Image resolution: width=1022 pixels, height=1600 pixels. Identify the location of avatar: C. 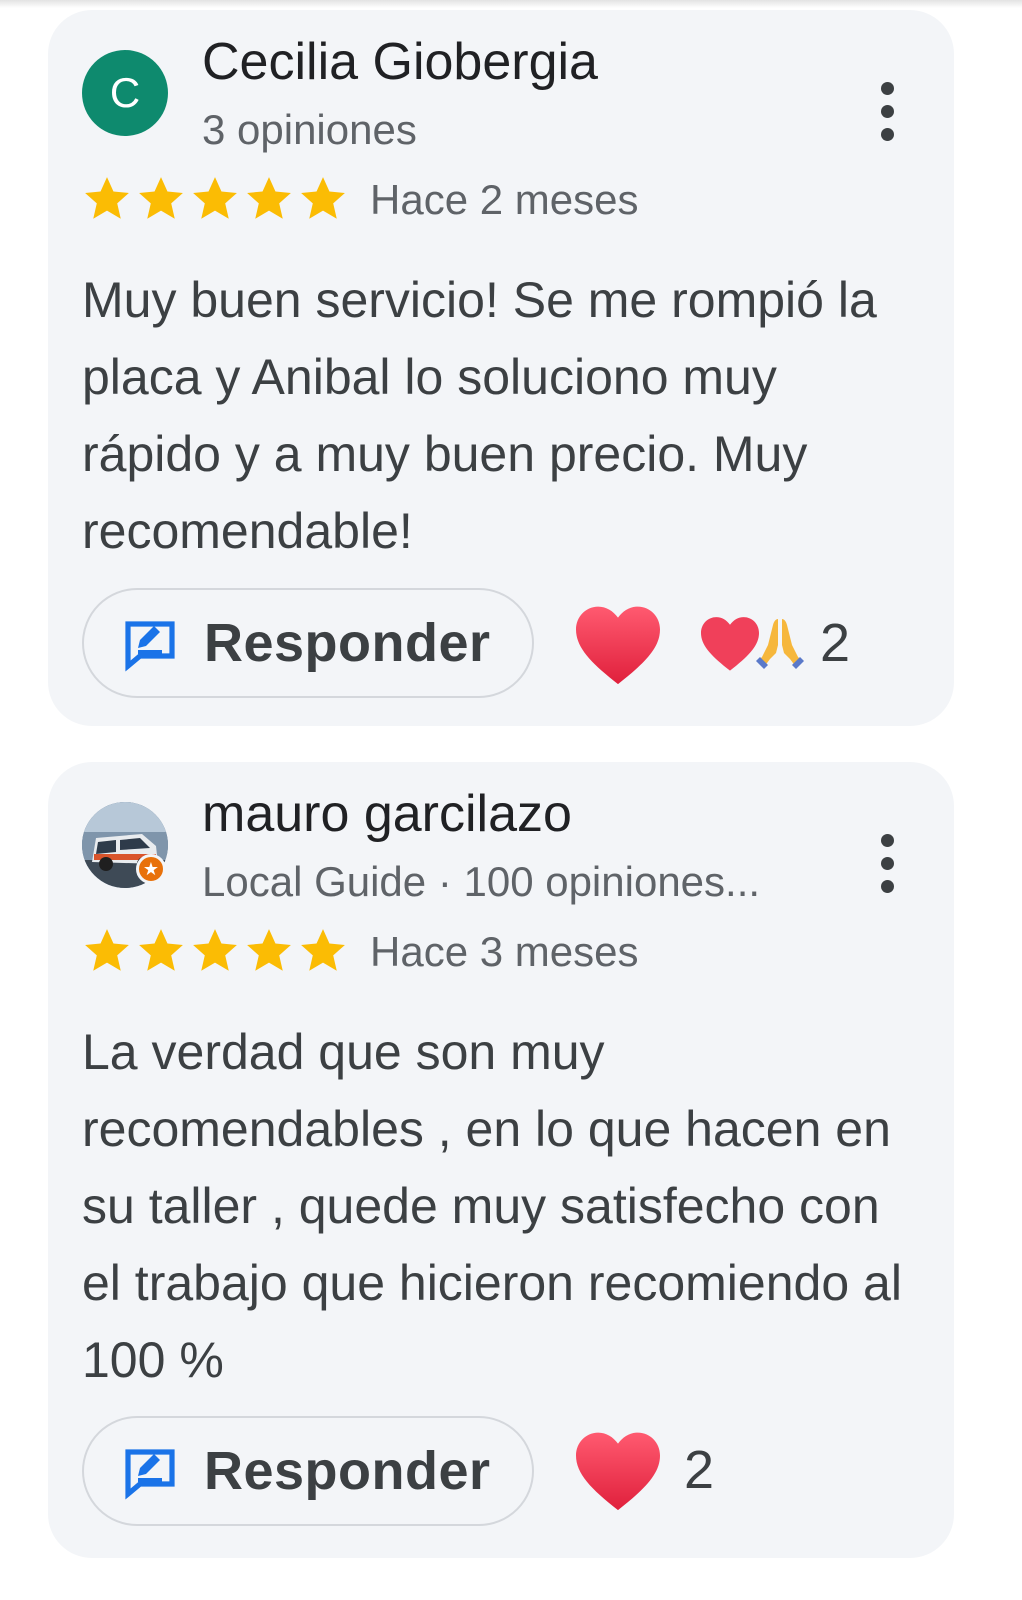
(125, 93).